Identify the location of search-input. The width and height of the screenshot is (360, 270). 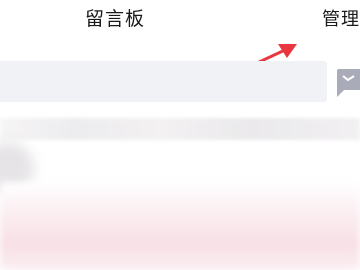
(163, 81).